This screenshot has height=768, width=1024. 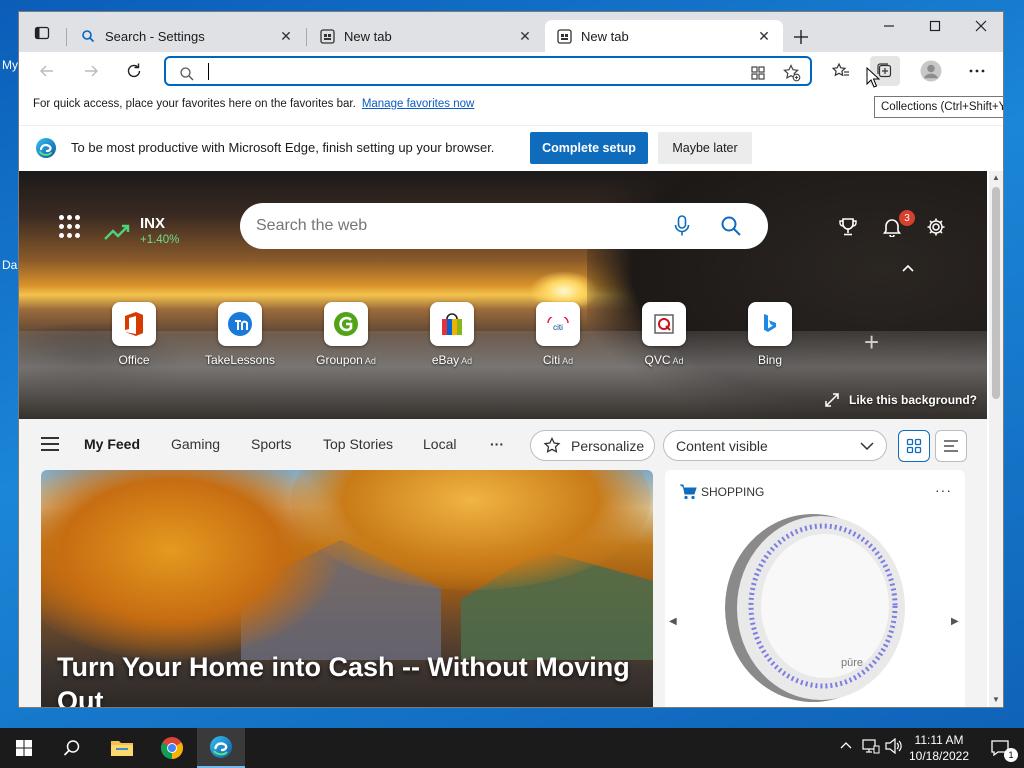 I want to click on start-button, so click(x=24, y=748).